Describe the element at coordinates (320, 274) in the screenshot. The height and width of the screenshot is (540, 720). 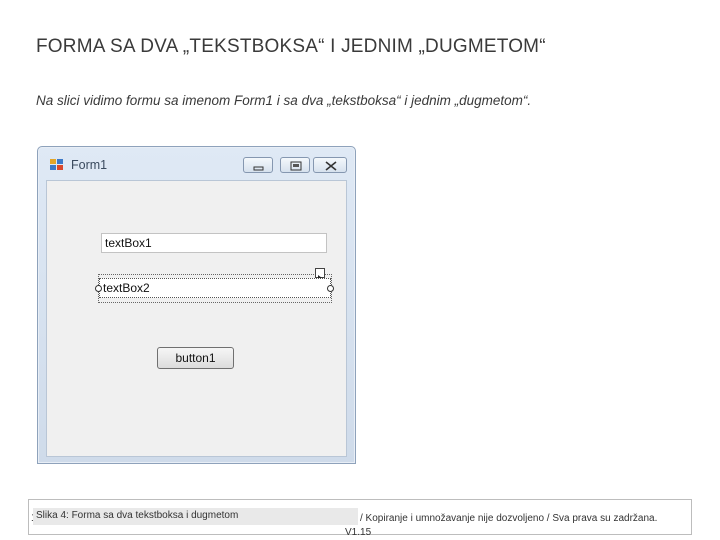
I see `smart-tag-icon` at that location.